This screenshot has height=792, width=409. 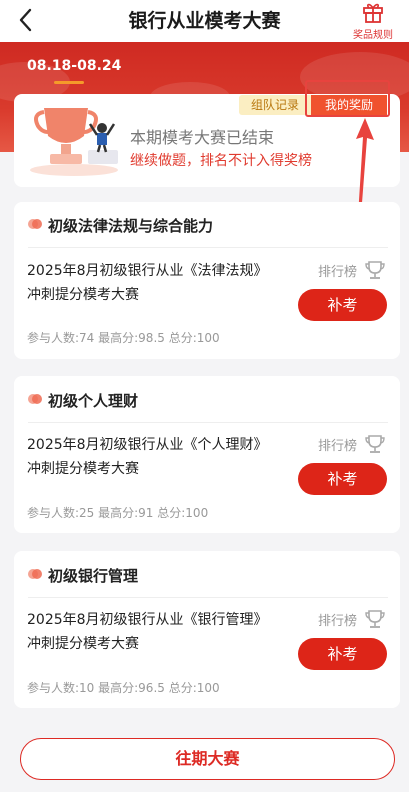 What do you see at coordinates (373, 35) in the screenshot?
I see `prize-rules-label: 奖品规则` at bounding box center [373, 35].